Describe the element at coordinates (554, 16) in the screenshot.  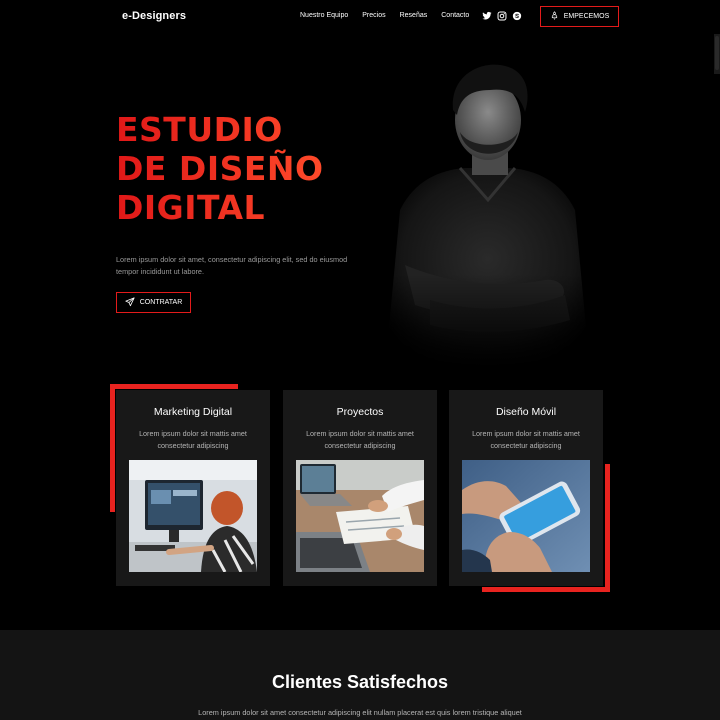
I see `rocket-icon` at that location.